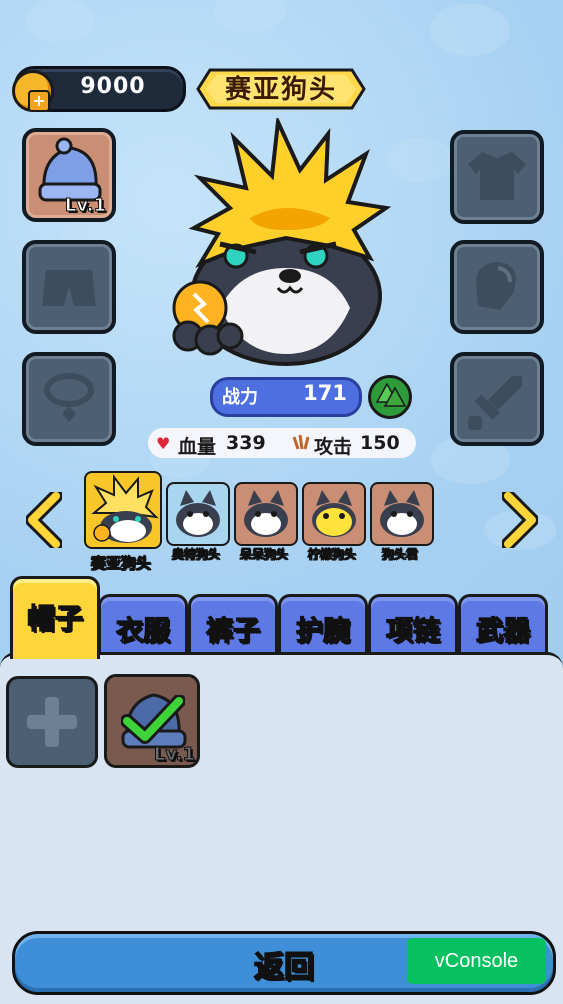  I want to click on checkmark-icon, so click(153, 719).